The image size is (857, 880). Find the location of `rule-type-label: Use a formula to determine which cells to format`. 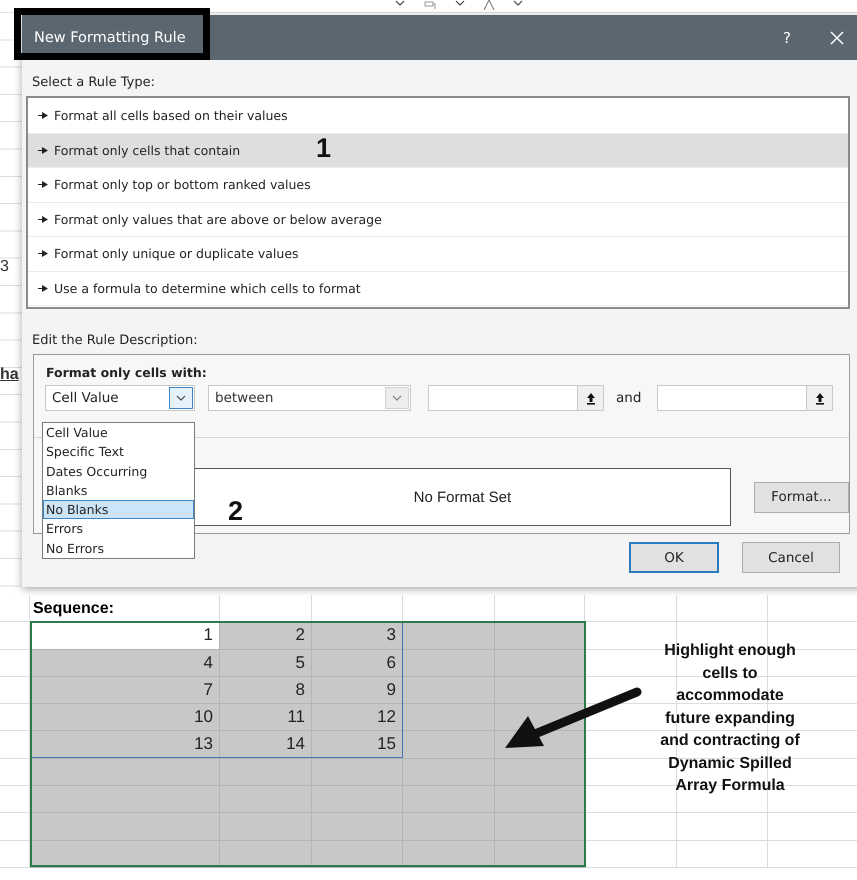

rule-type-label: Use a formula to determine which cells to format is located at coordinates (207, 288).